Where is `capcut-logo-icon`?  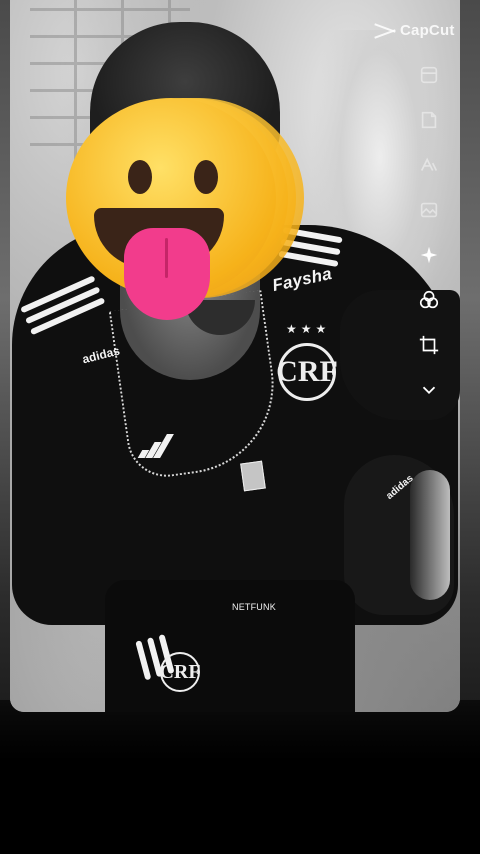 capcut-logo-icon is located at coordinates (385, 31).